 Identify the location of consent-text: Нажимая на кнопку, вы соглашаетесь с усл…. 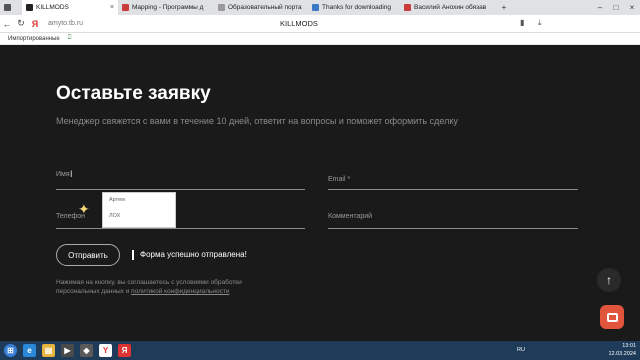
(166, 287).